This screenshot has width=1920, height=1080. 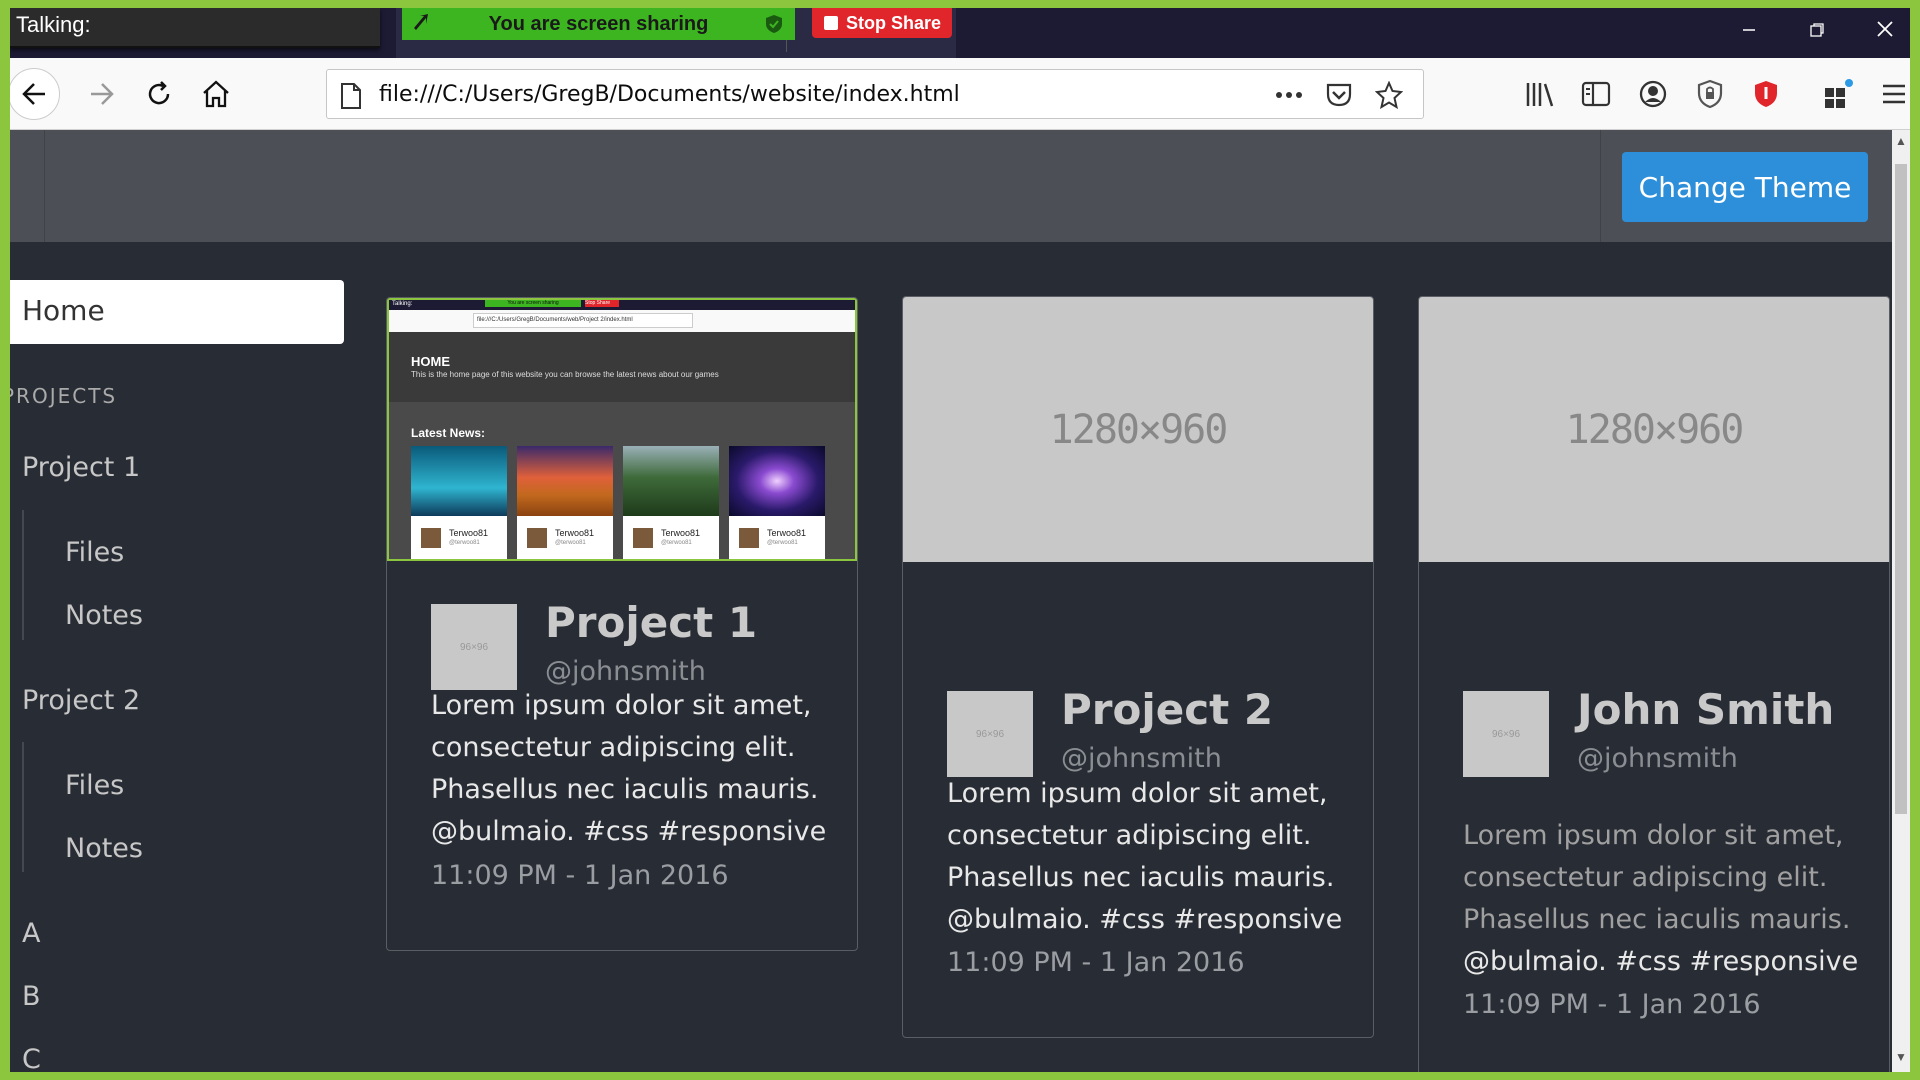 I want to click on scrollbar-thumb, so click(x=1901, y=489).